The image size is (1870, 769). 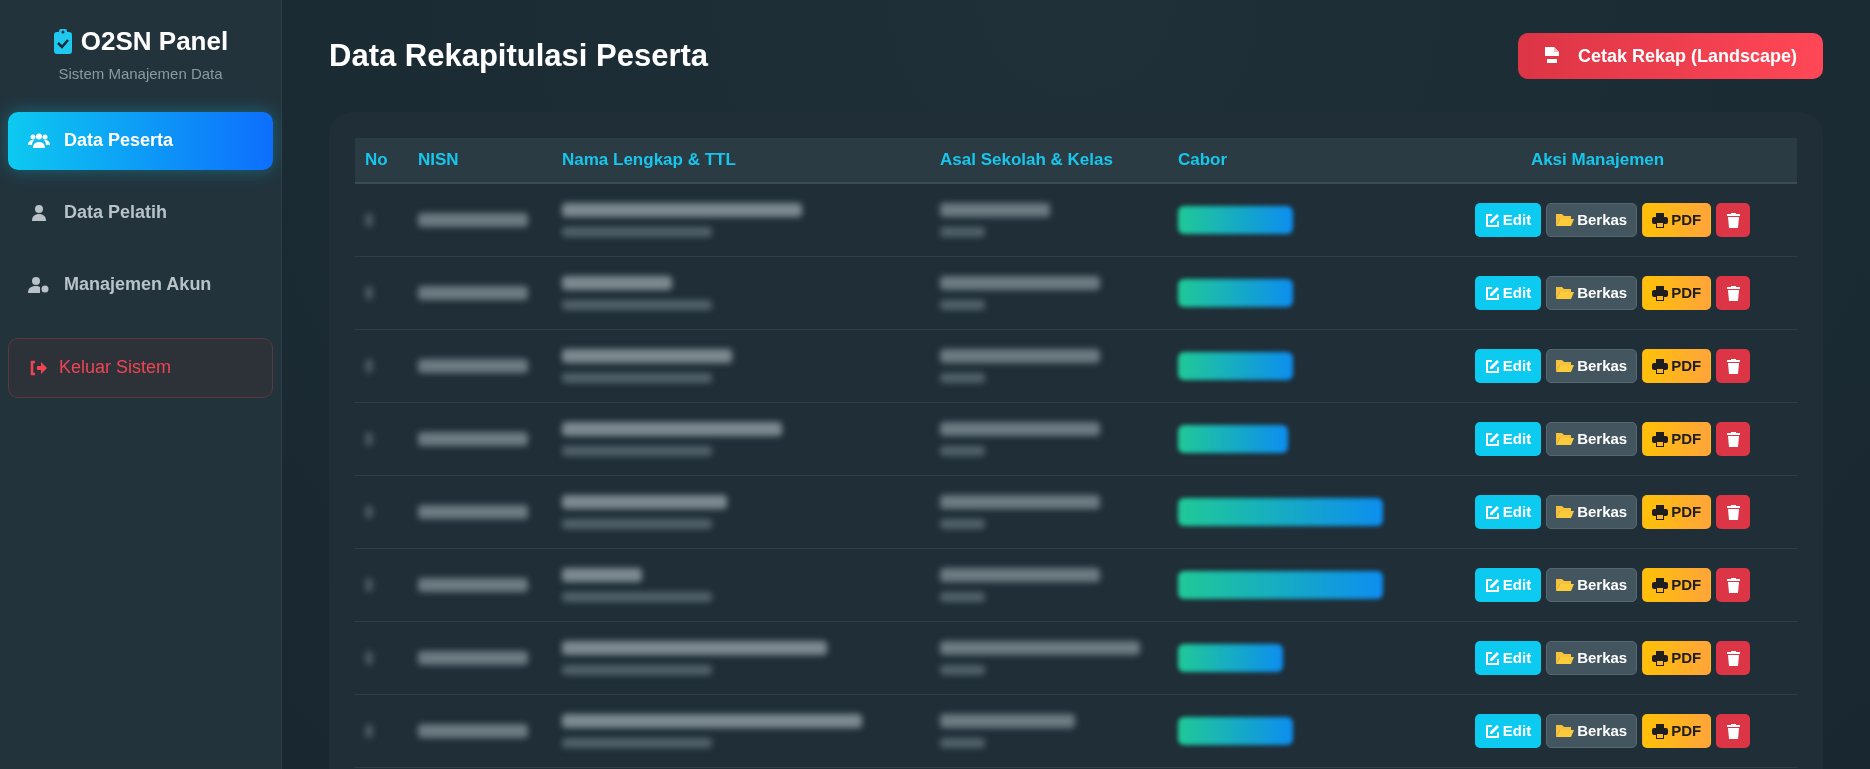 I want to click on sign-out-icon, so click(x=38, y=367).